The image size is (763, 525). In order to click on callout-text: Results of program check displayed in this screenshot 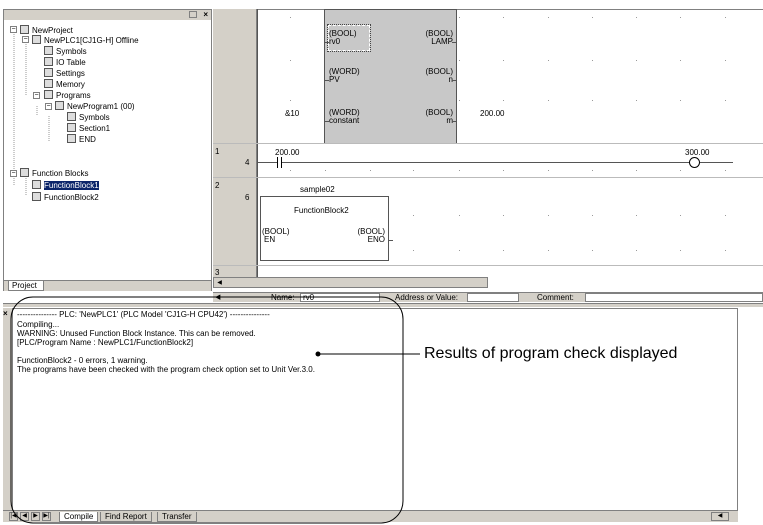, I will do `click(551, 353)`.